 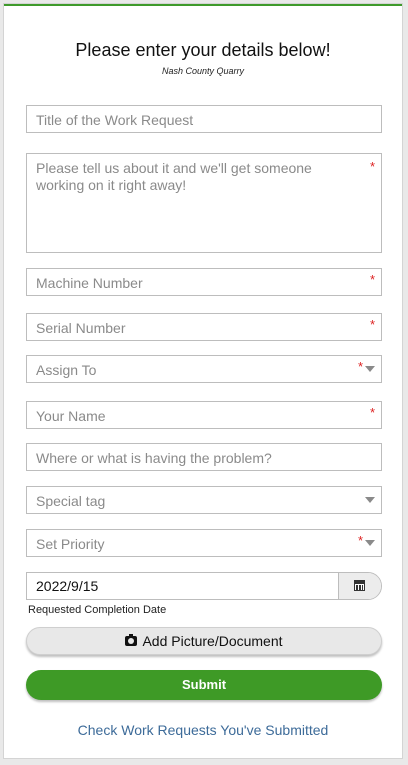 I want to click on work-request-title-field: Title of the Work Request, so click(x=204, y=119).